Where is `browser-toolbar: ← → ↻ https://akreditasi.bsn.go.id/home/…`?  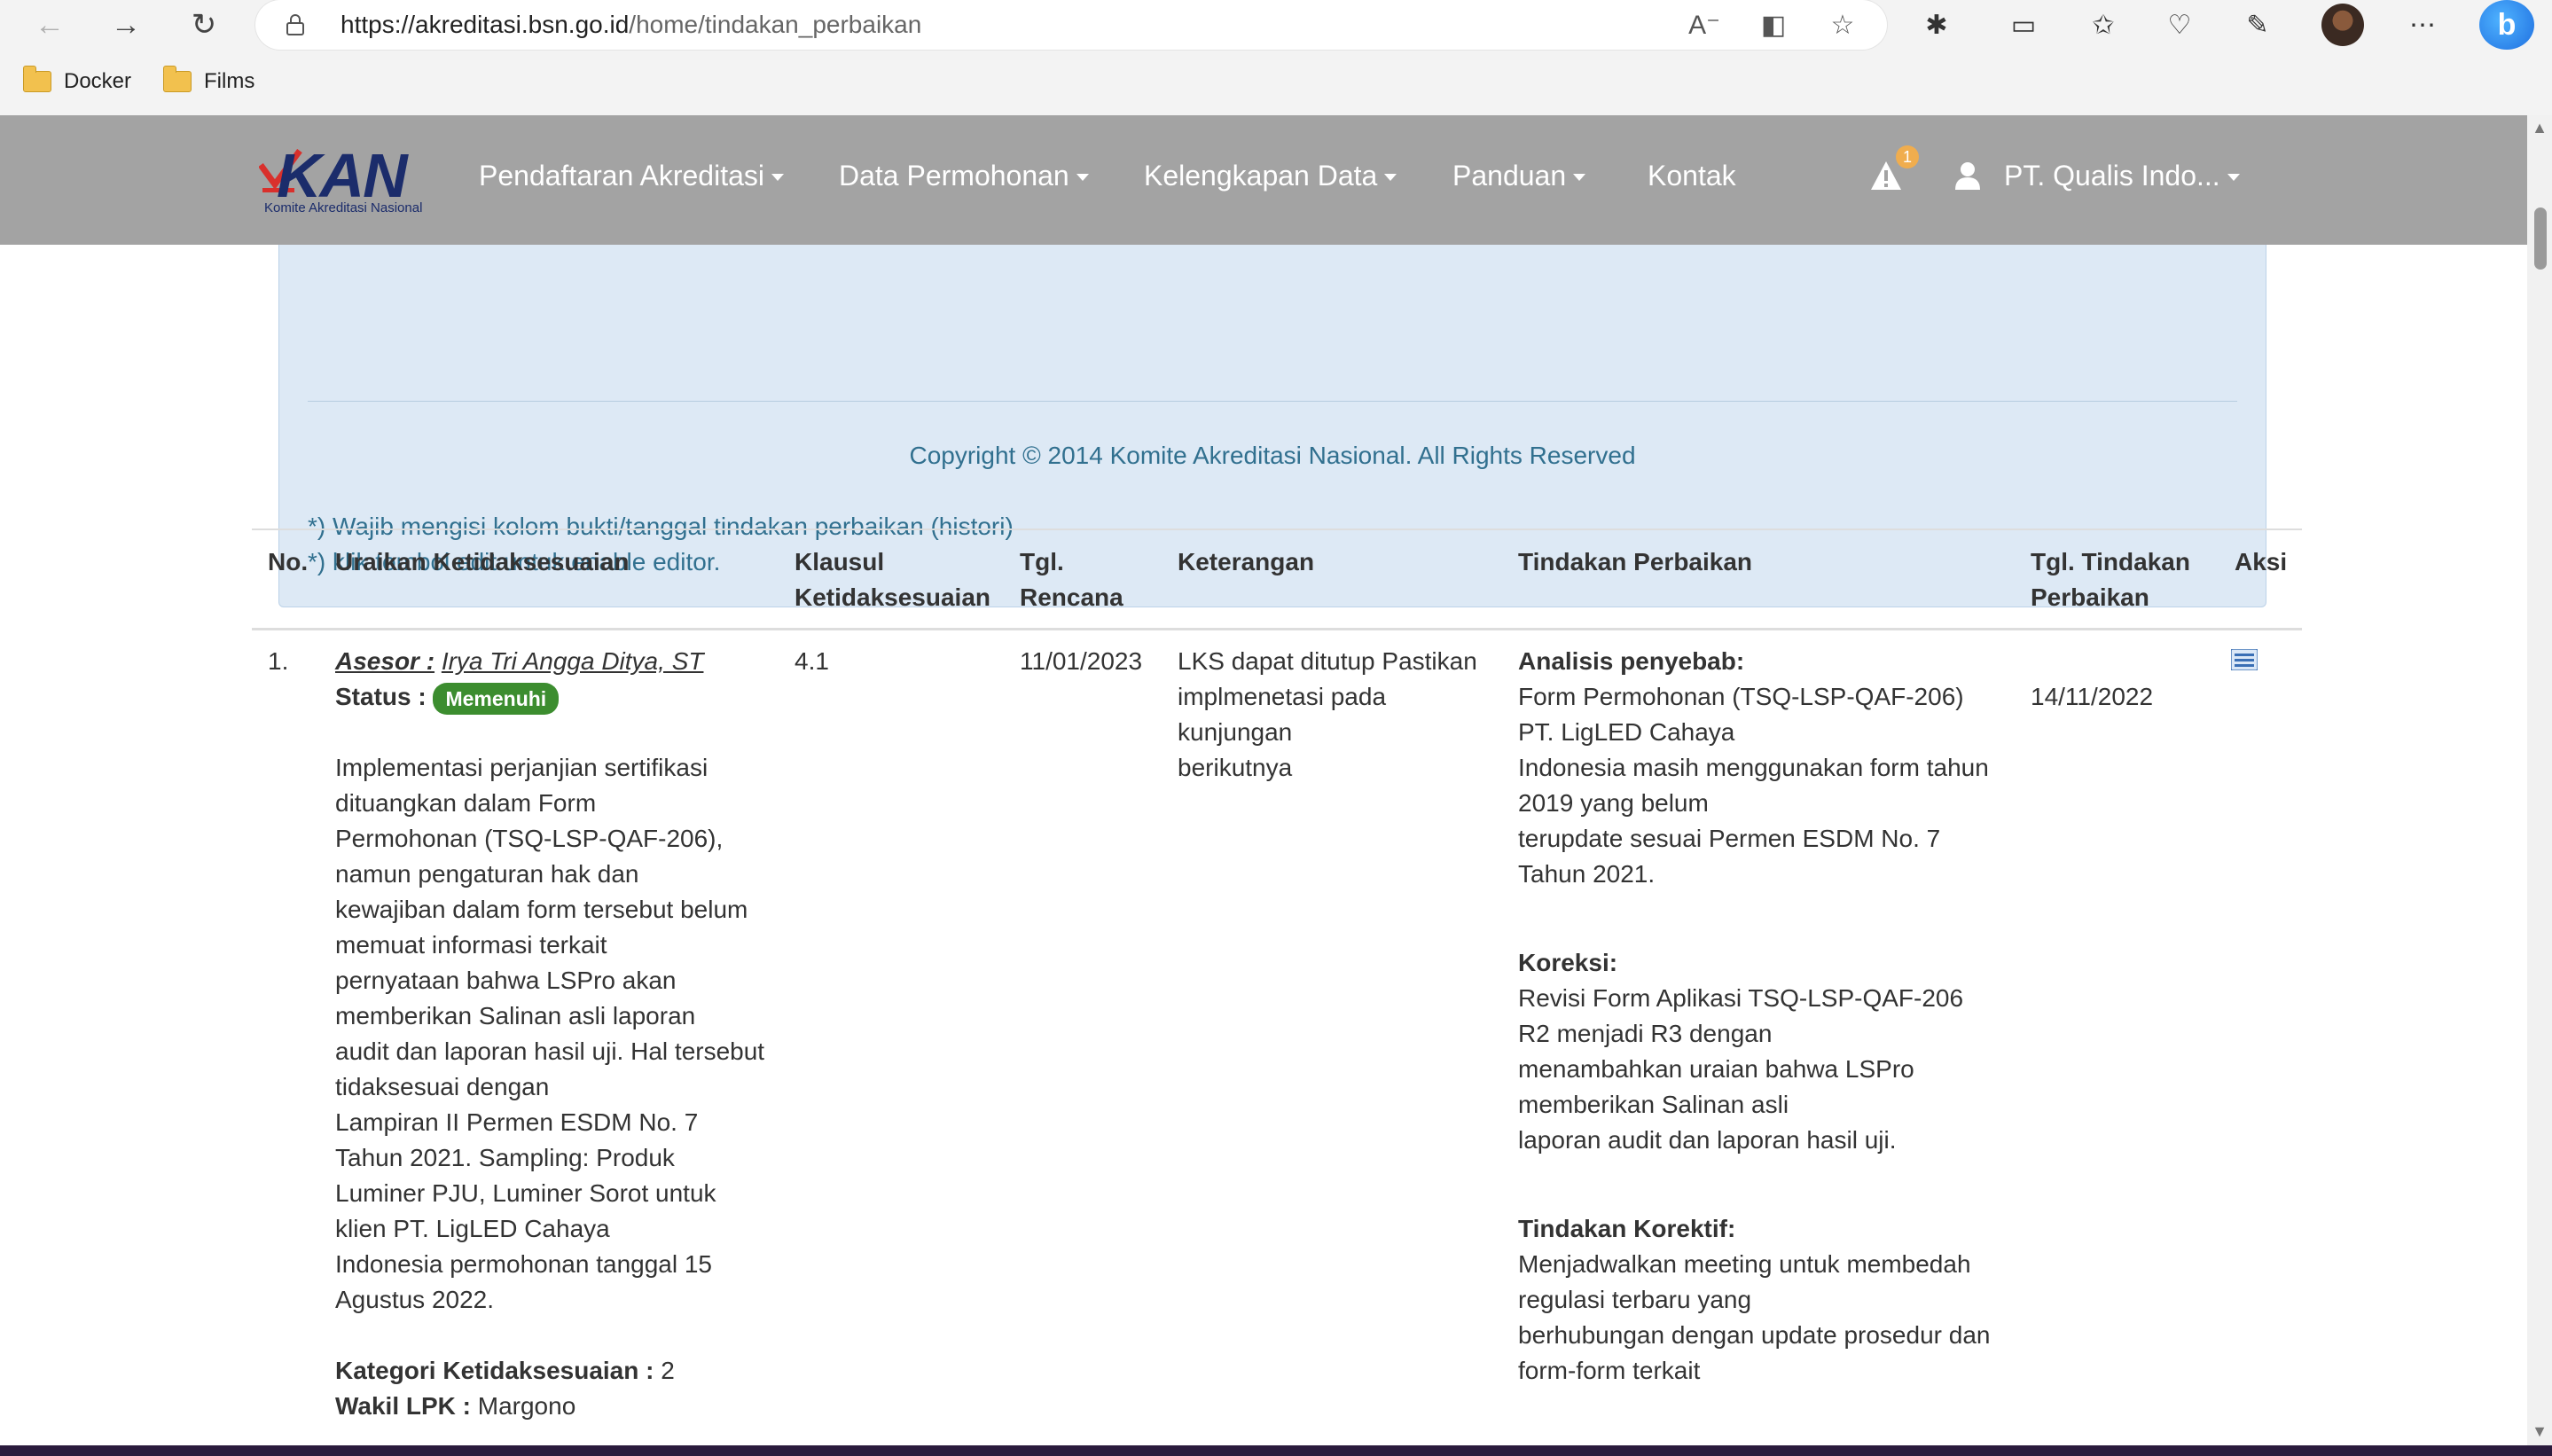 browser-toolbar: ← → ↻ https://akreditasi.bsn.go.id/home/… is located at coordinates (1276, 25).